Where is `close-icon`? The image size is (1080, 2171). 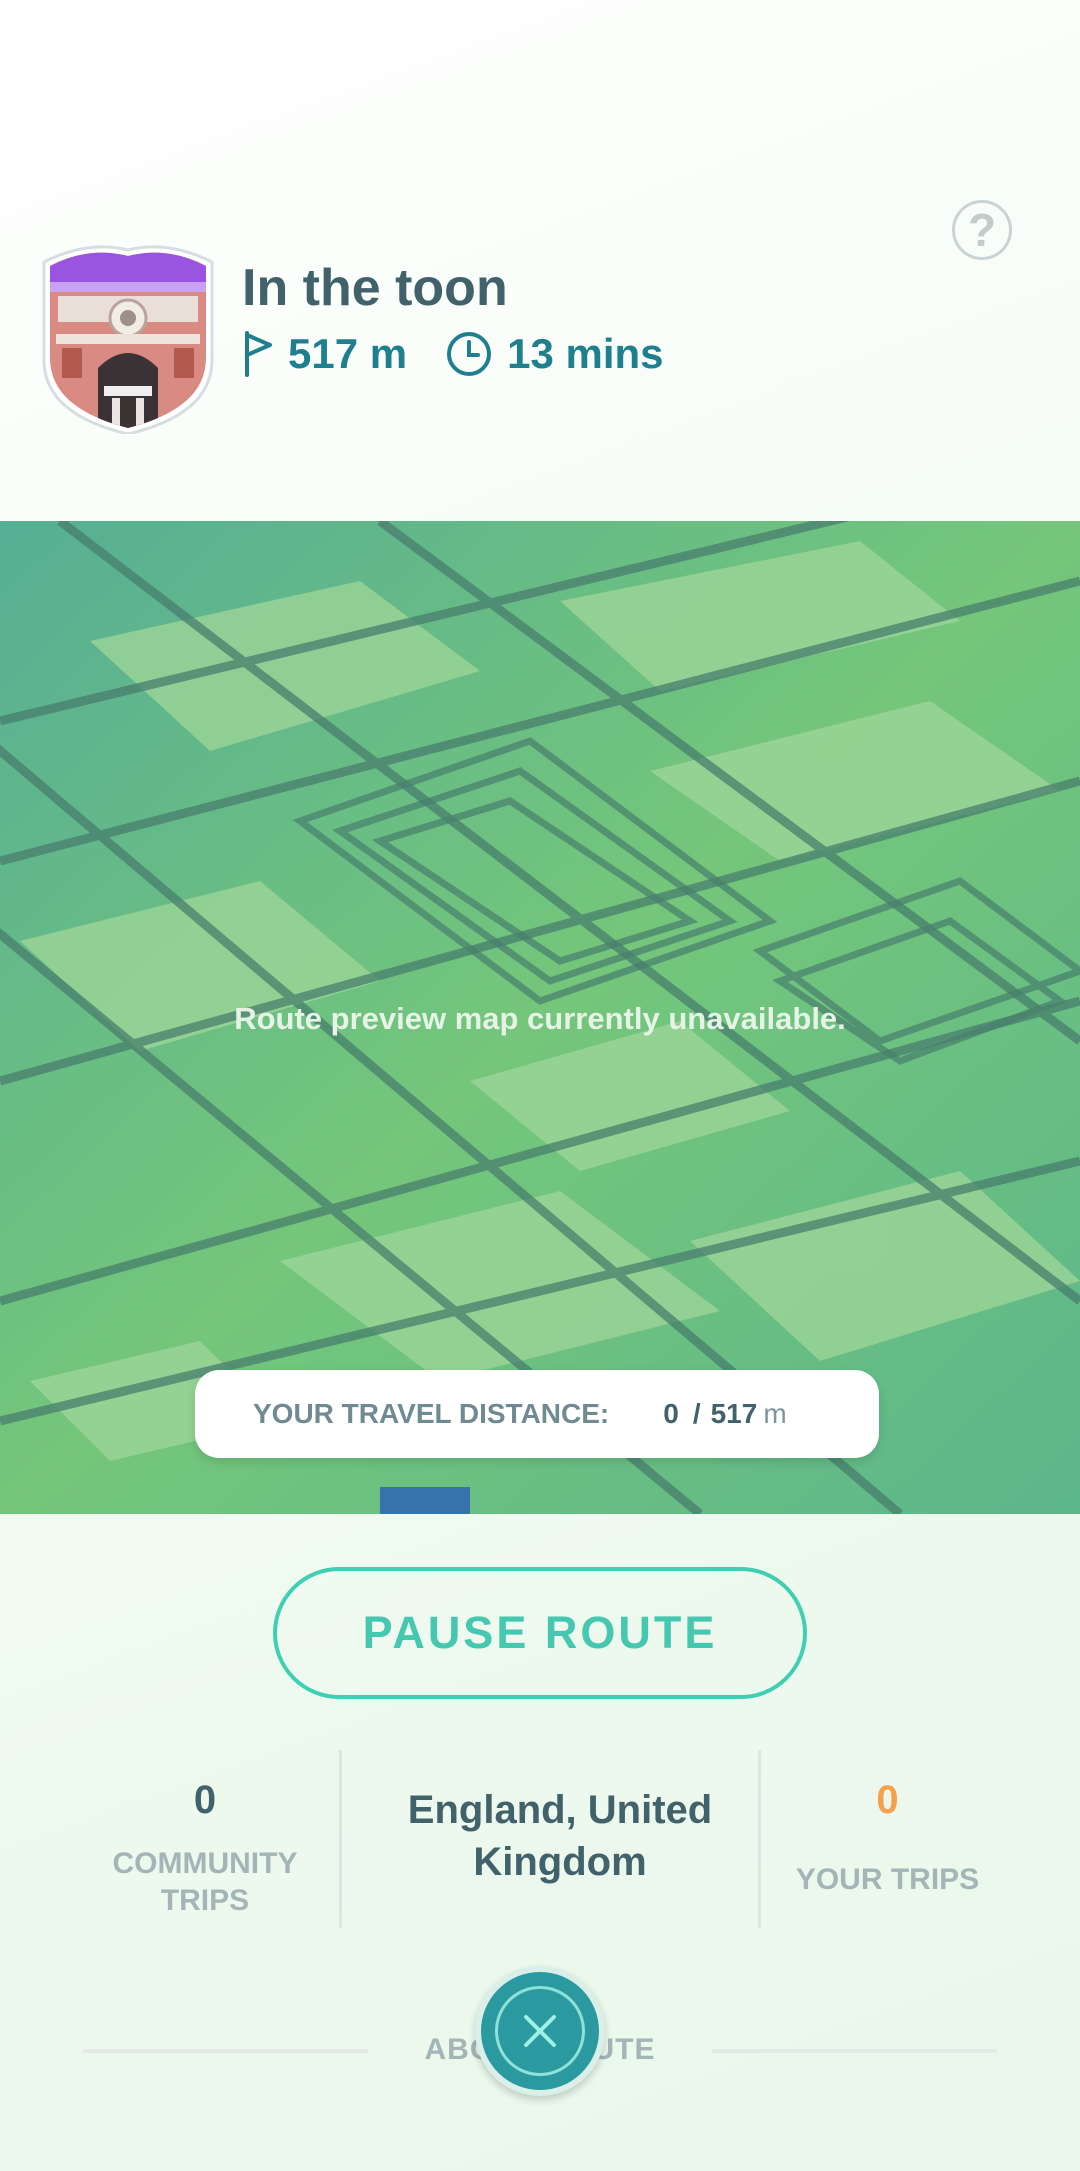
close-icon is located at coordinates (540, 2031).